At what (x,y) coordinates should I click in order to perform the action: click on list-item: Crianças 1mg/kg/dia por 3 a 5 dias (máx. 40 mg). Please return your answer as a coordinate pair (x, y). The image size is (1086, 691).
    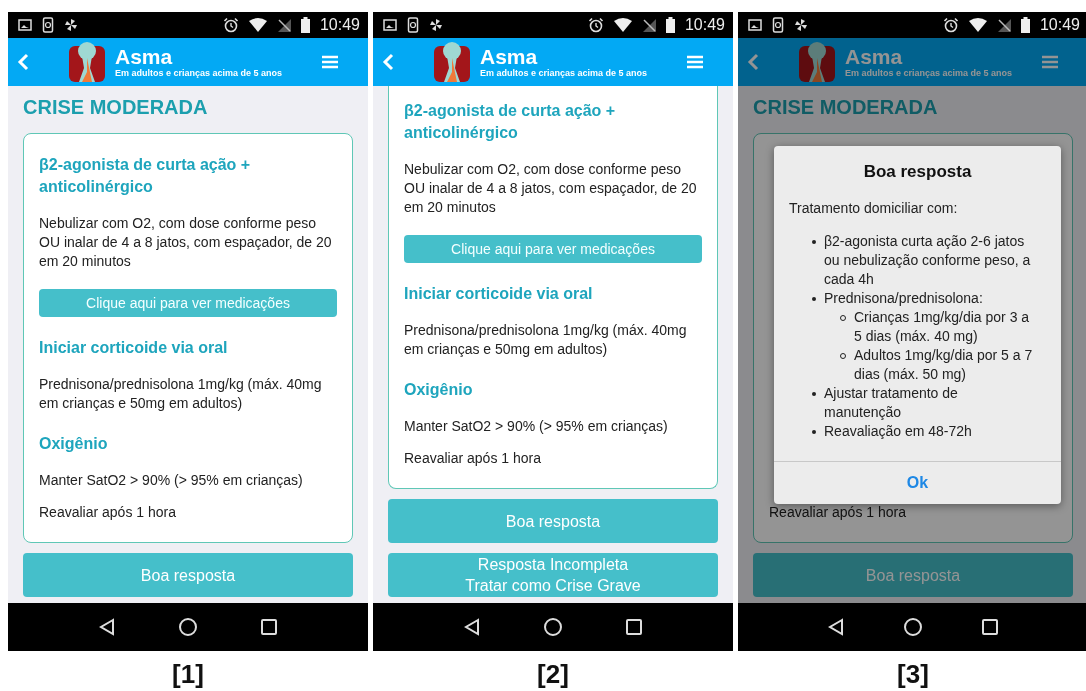
    Looking at the image, I should click on (942, 327).